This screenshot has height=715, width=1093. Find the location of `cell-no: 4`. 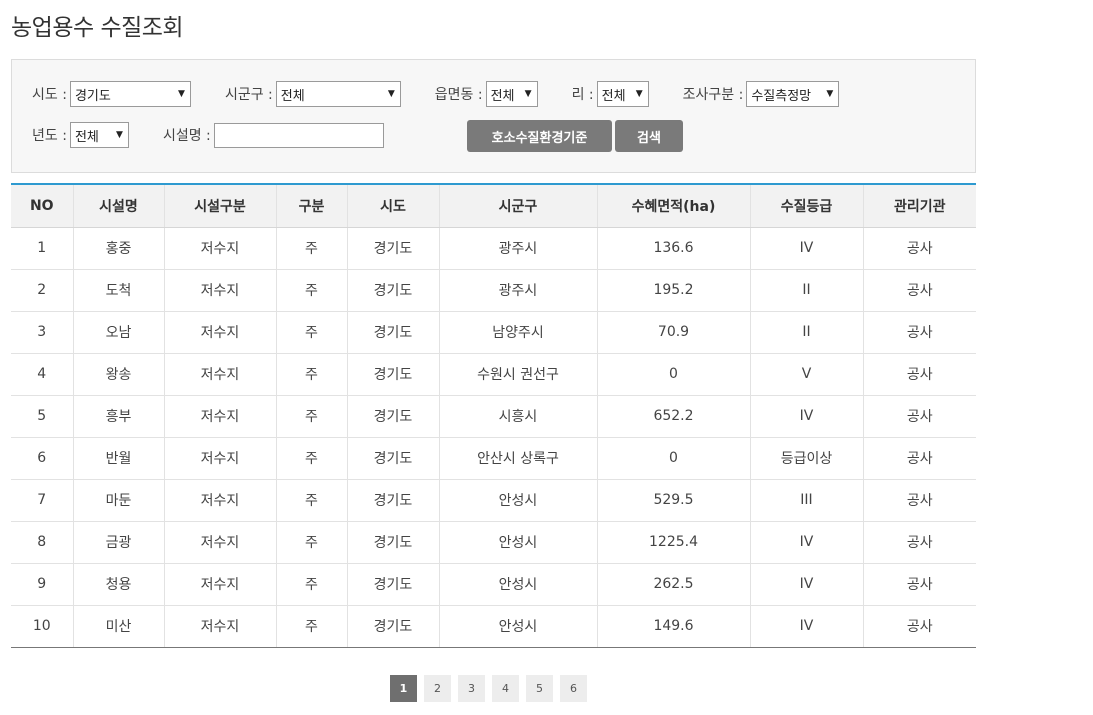

cell-no: 4 is located at coordinates (42, 374).